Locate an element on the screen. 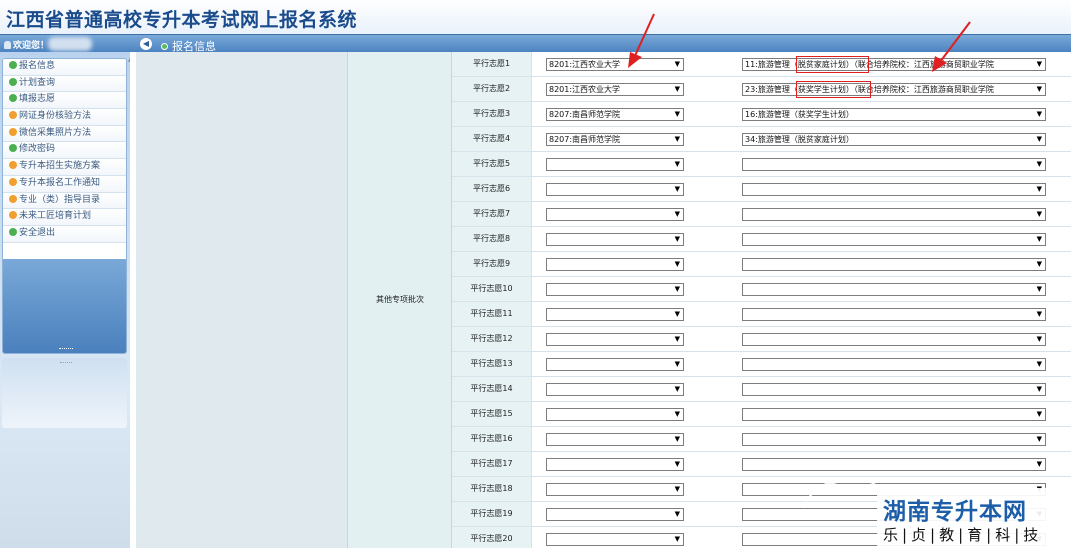 This screenshot has width=1071, height=548. blurred-username is located at coordinates (70, 44).